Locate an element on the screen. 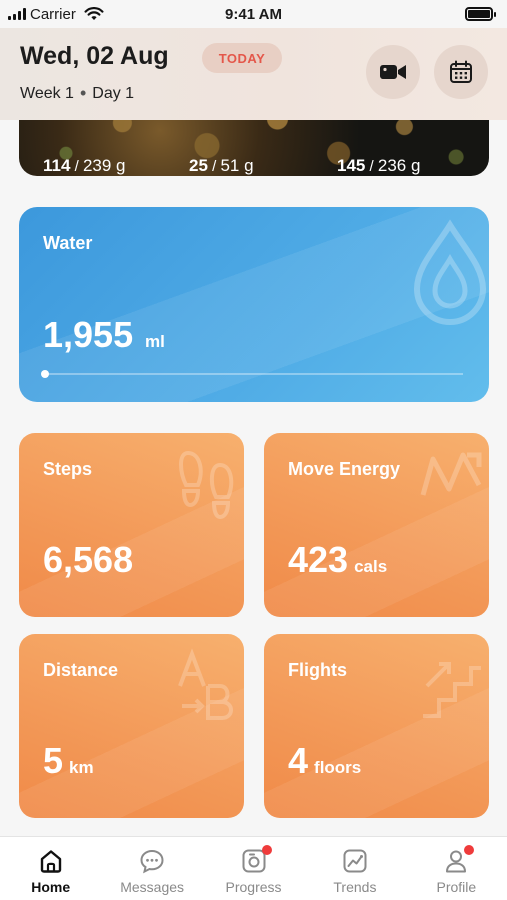 The width and height of the screenshot is (507, 900). steps-title: Steps is located at coordinates (68, 469).